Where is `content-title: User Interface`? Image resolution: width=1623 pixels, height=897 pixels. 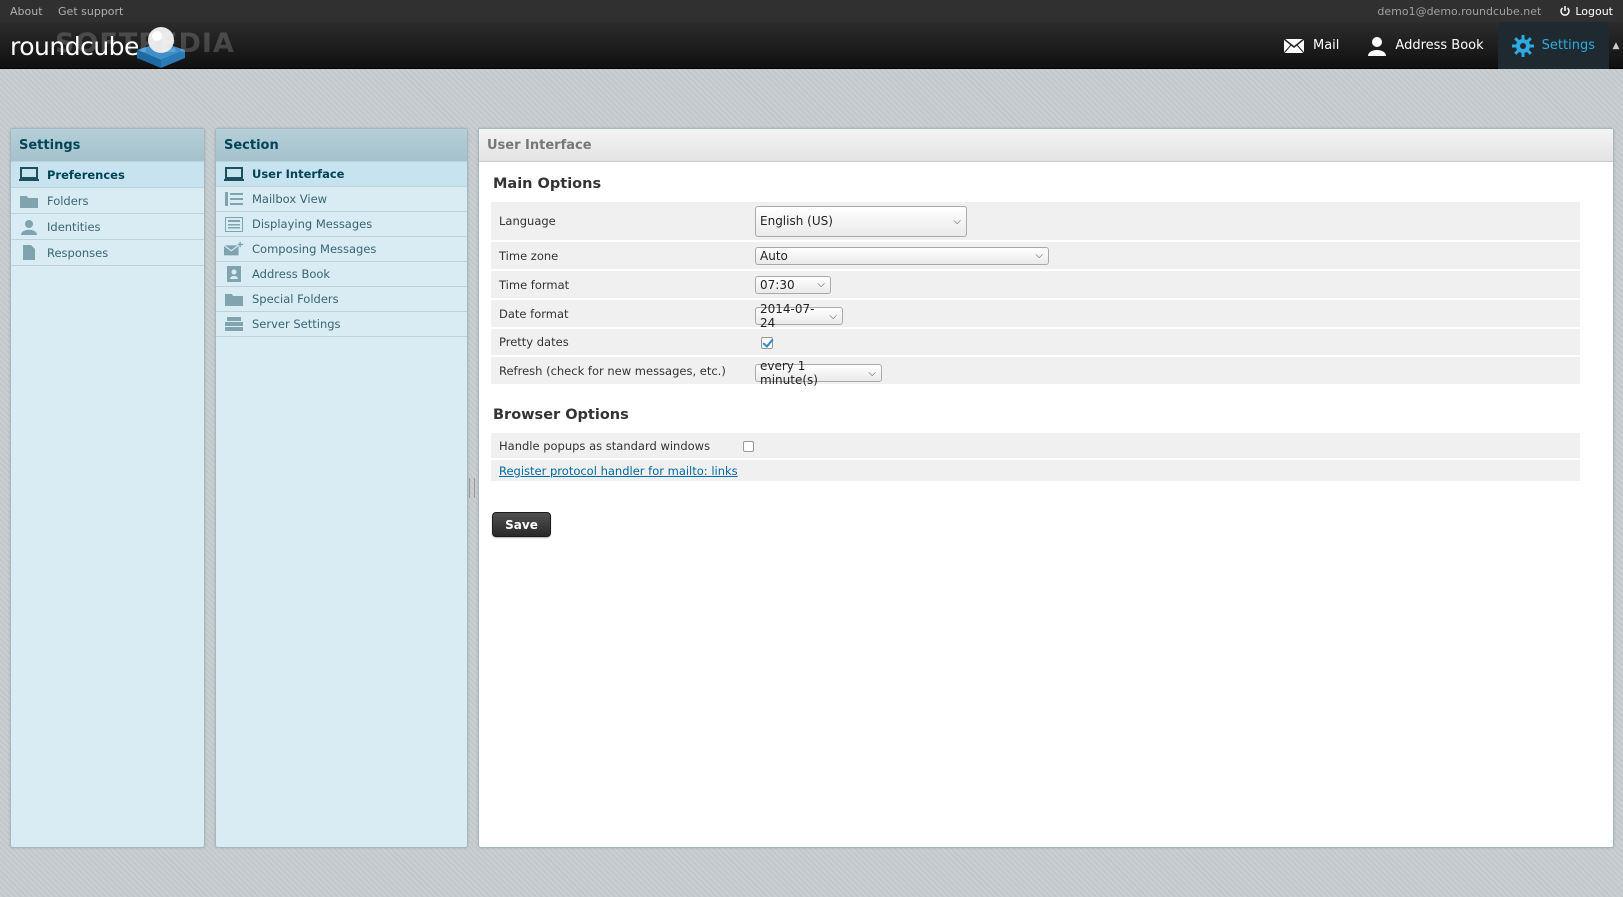 content-title: User Interface is located at coordinates (1046, 145).